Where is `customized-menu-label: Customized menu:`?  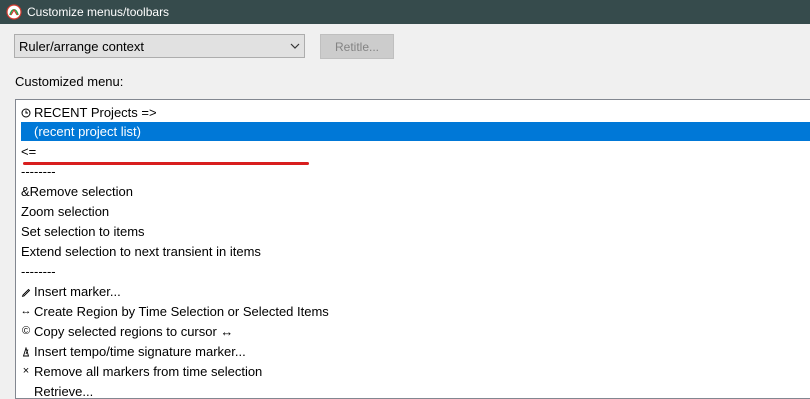
customized-menu-label: Customized menu: is located at coordinates (69, 81).